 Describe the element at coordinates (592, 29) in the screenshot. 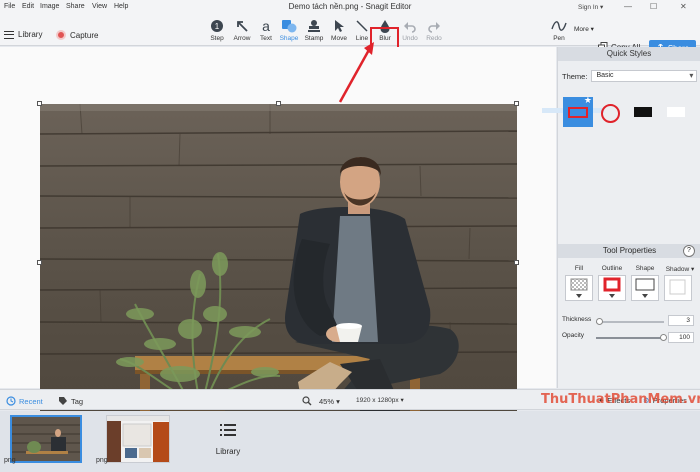

I see `chevron-down-icon: ▾` at that location.